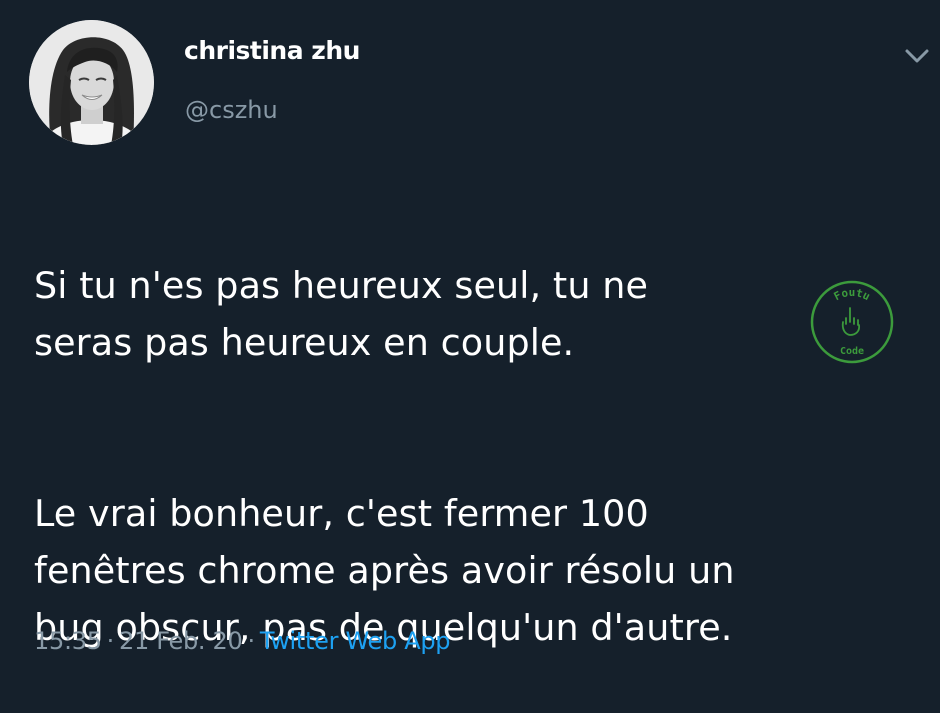 This screenshot has height=713, width=940. Describe the element at coordinates (355, 641) in the screenshot. I see `tweet-source-link: Twitter Web App` at that location.